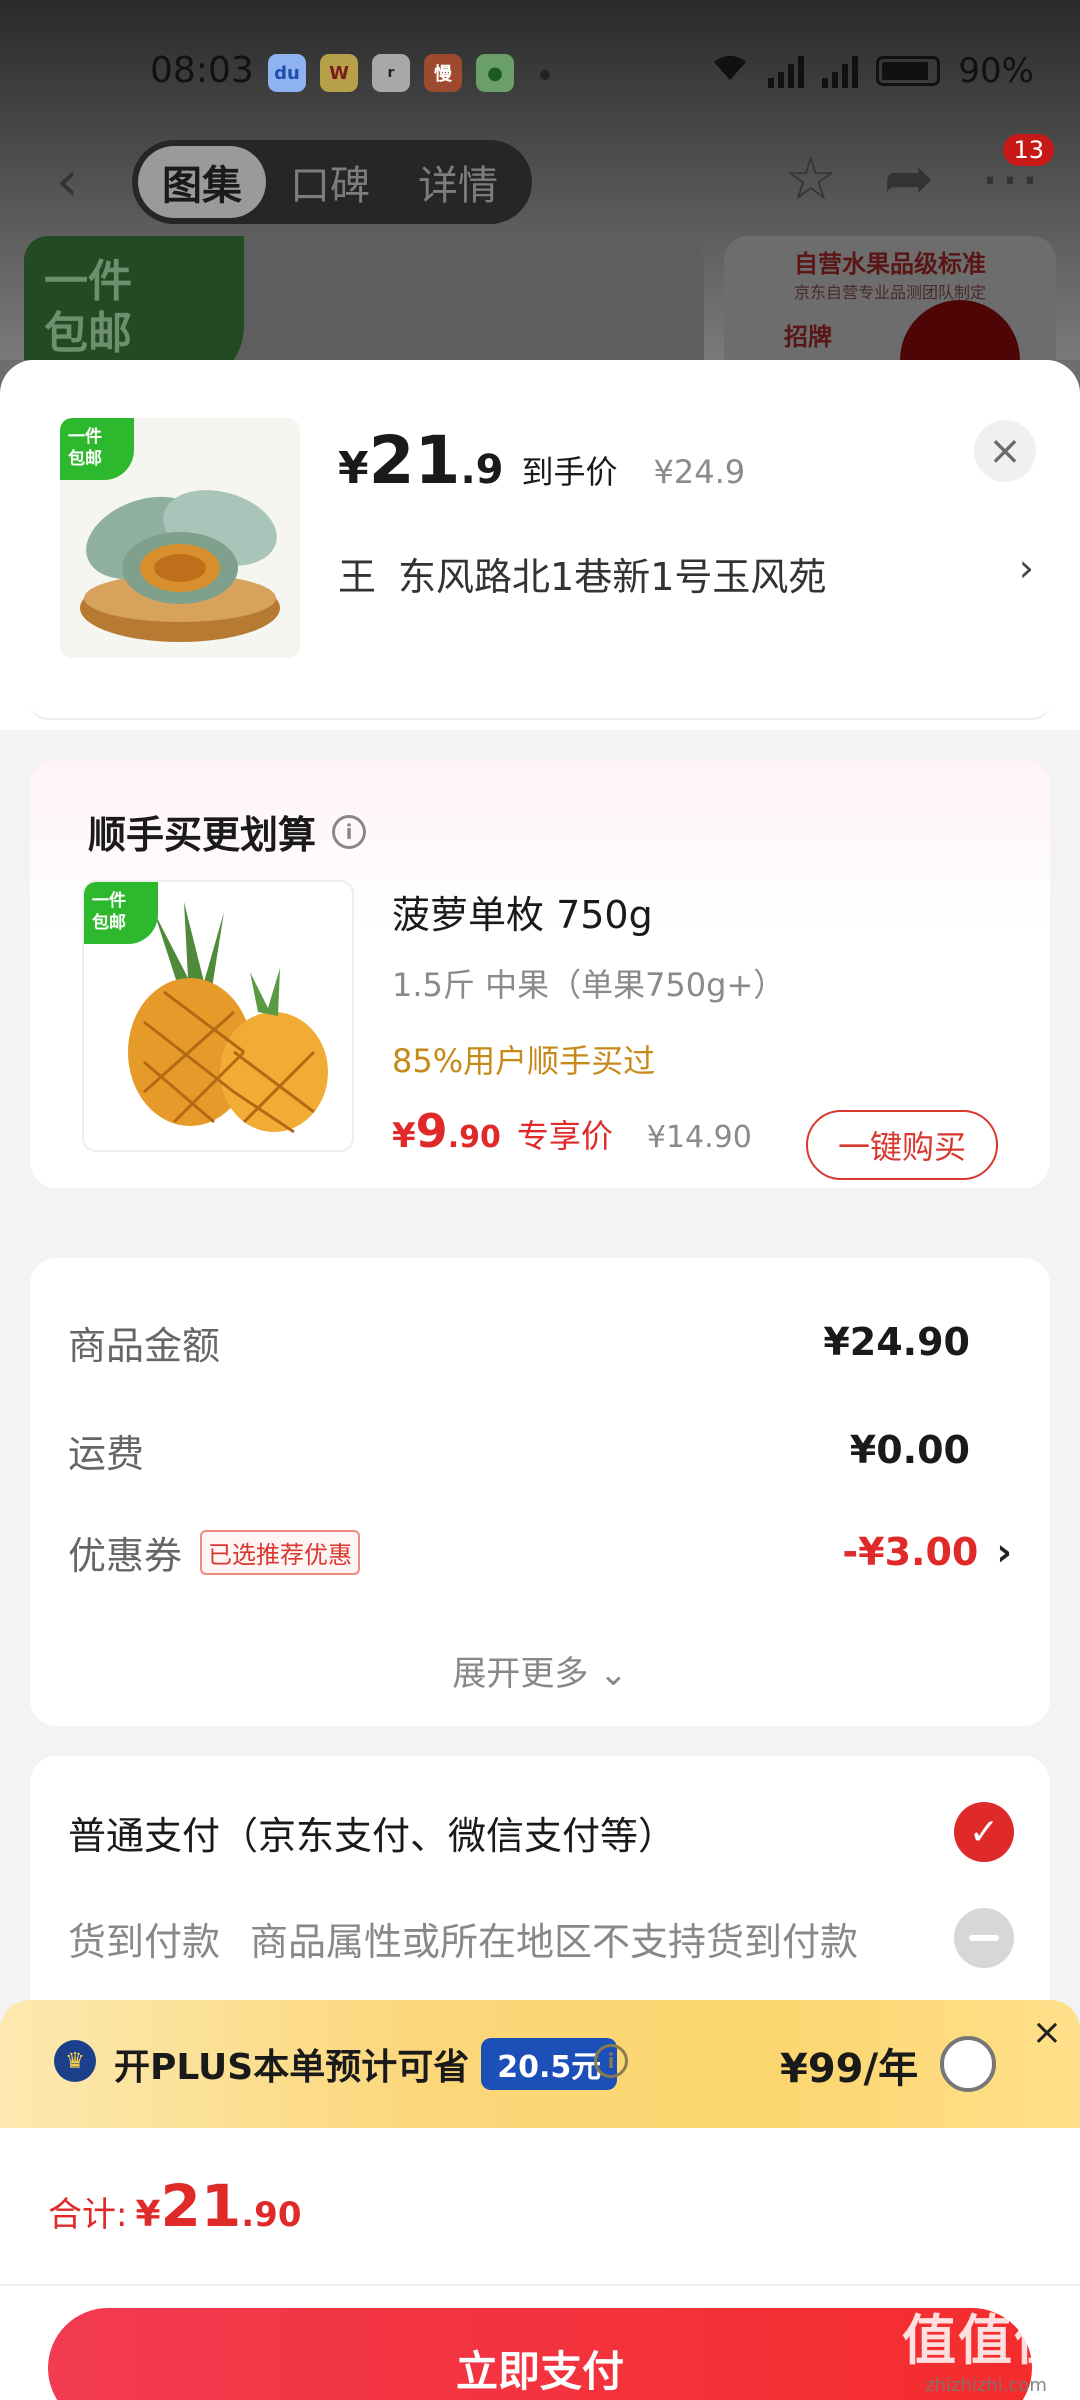 The width and height of the screenshot is (1080, 2400). I want to click on delivery-address: 王 东风路北1巷新1号玉风苑, so click(582, 573).